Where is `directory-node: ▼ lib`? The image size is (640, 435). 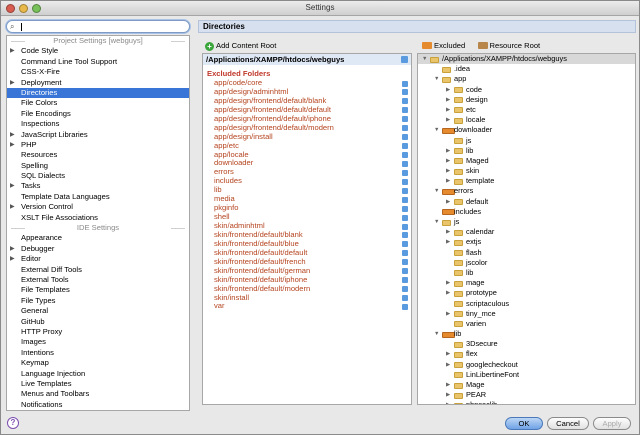 directory-node: ▼ lib is located at coordinates (526, 334).